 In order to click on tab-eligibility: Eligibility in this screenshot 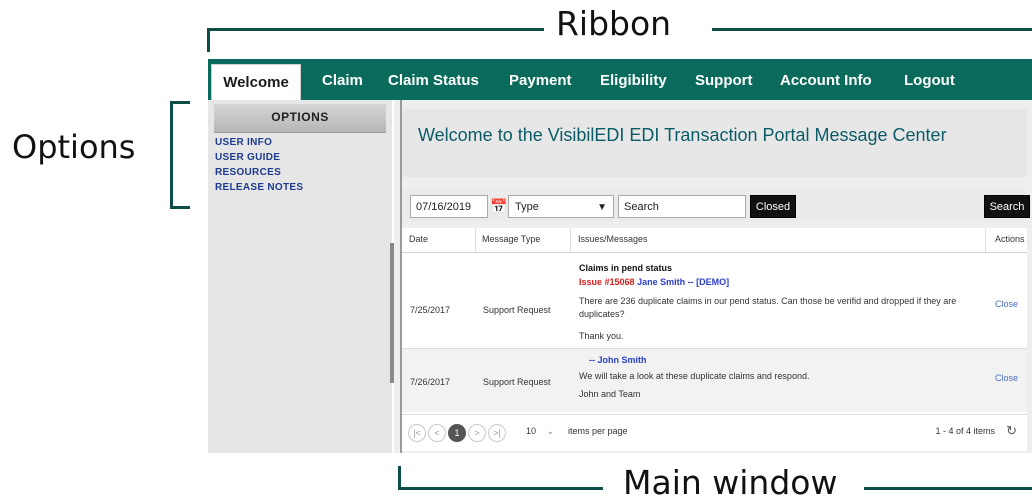, I will do `click(633, 81)`.